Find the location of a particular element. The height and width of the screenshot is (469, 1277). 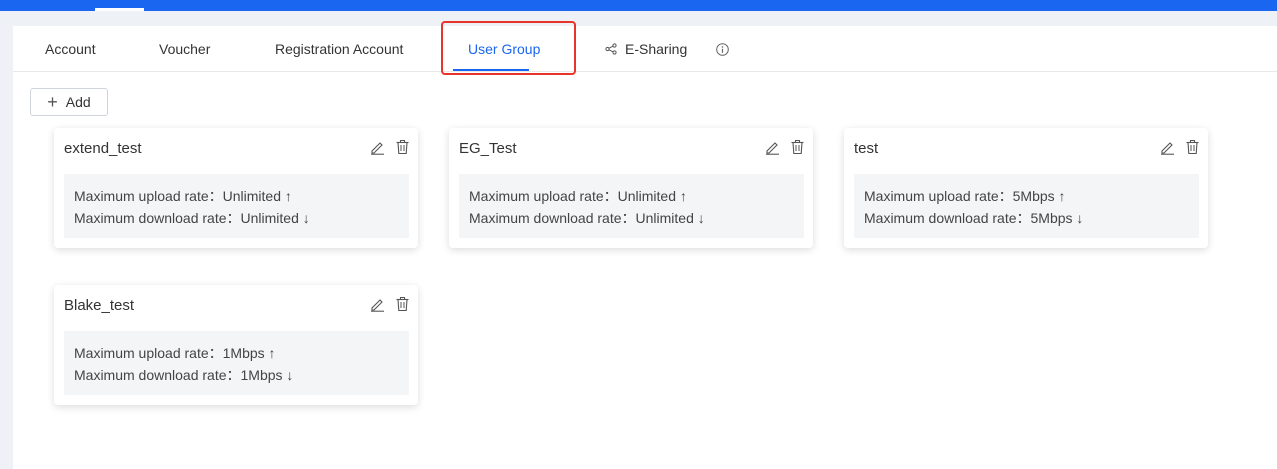

group-name: extend_test is located at coordinates (103, 148).